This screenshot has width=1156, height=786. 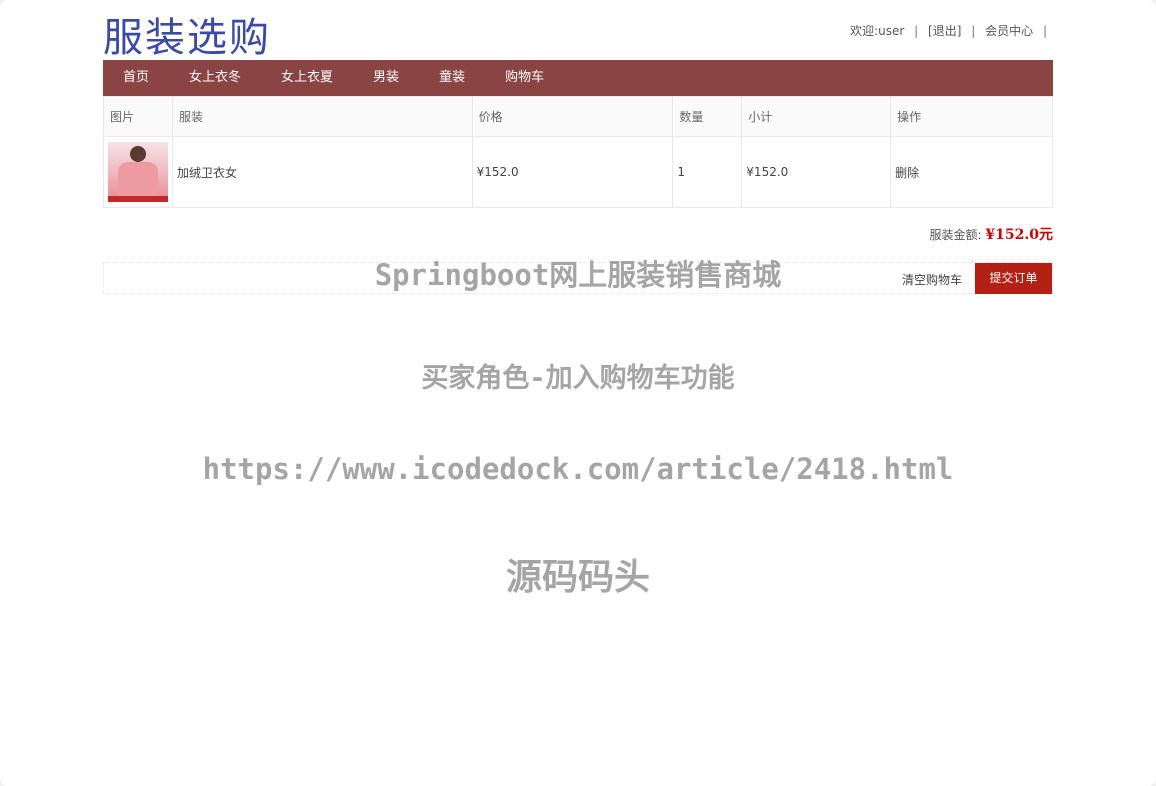 I want to click on site-logo: 服装选购, so click(x=187, y=38).